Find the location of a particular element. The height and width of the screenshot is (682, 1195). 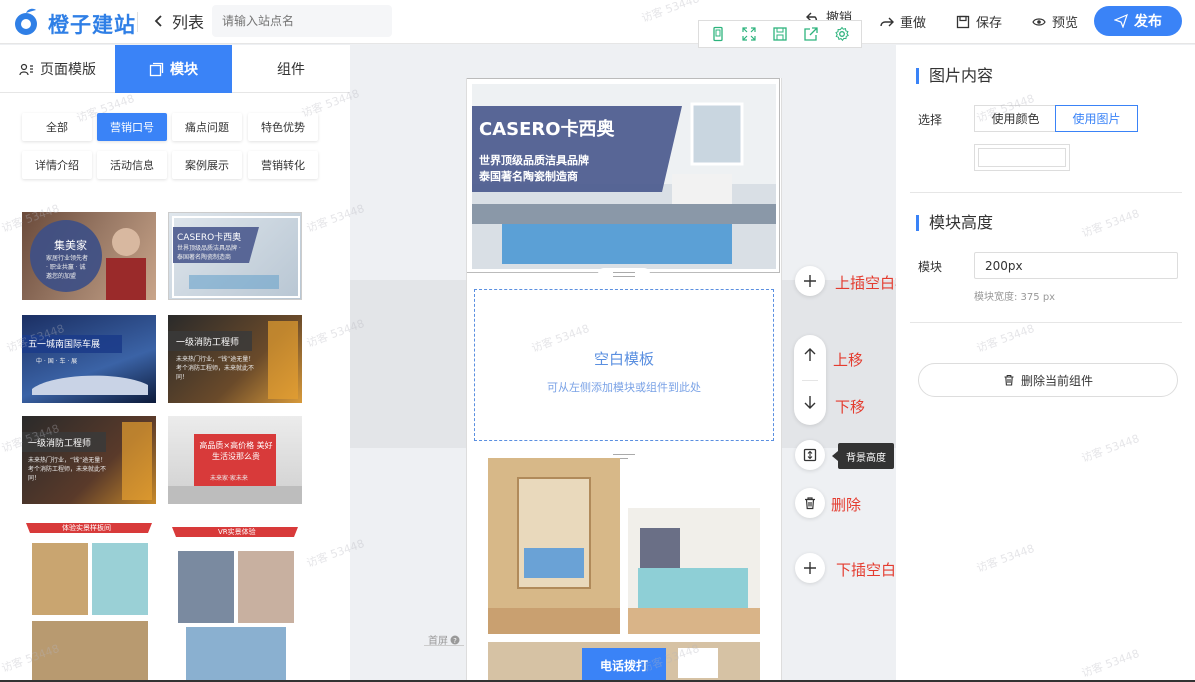

fullscreen-icon is located at coordinates (749, 34).